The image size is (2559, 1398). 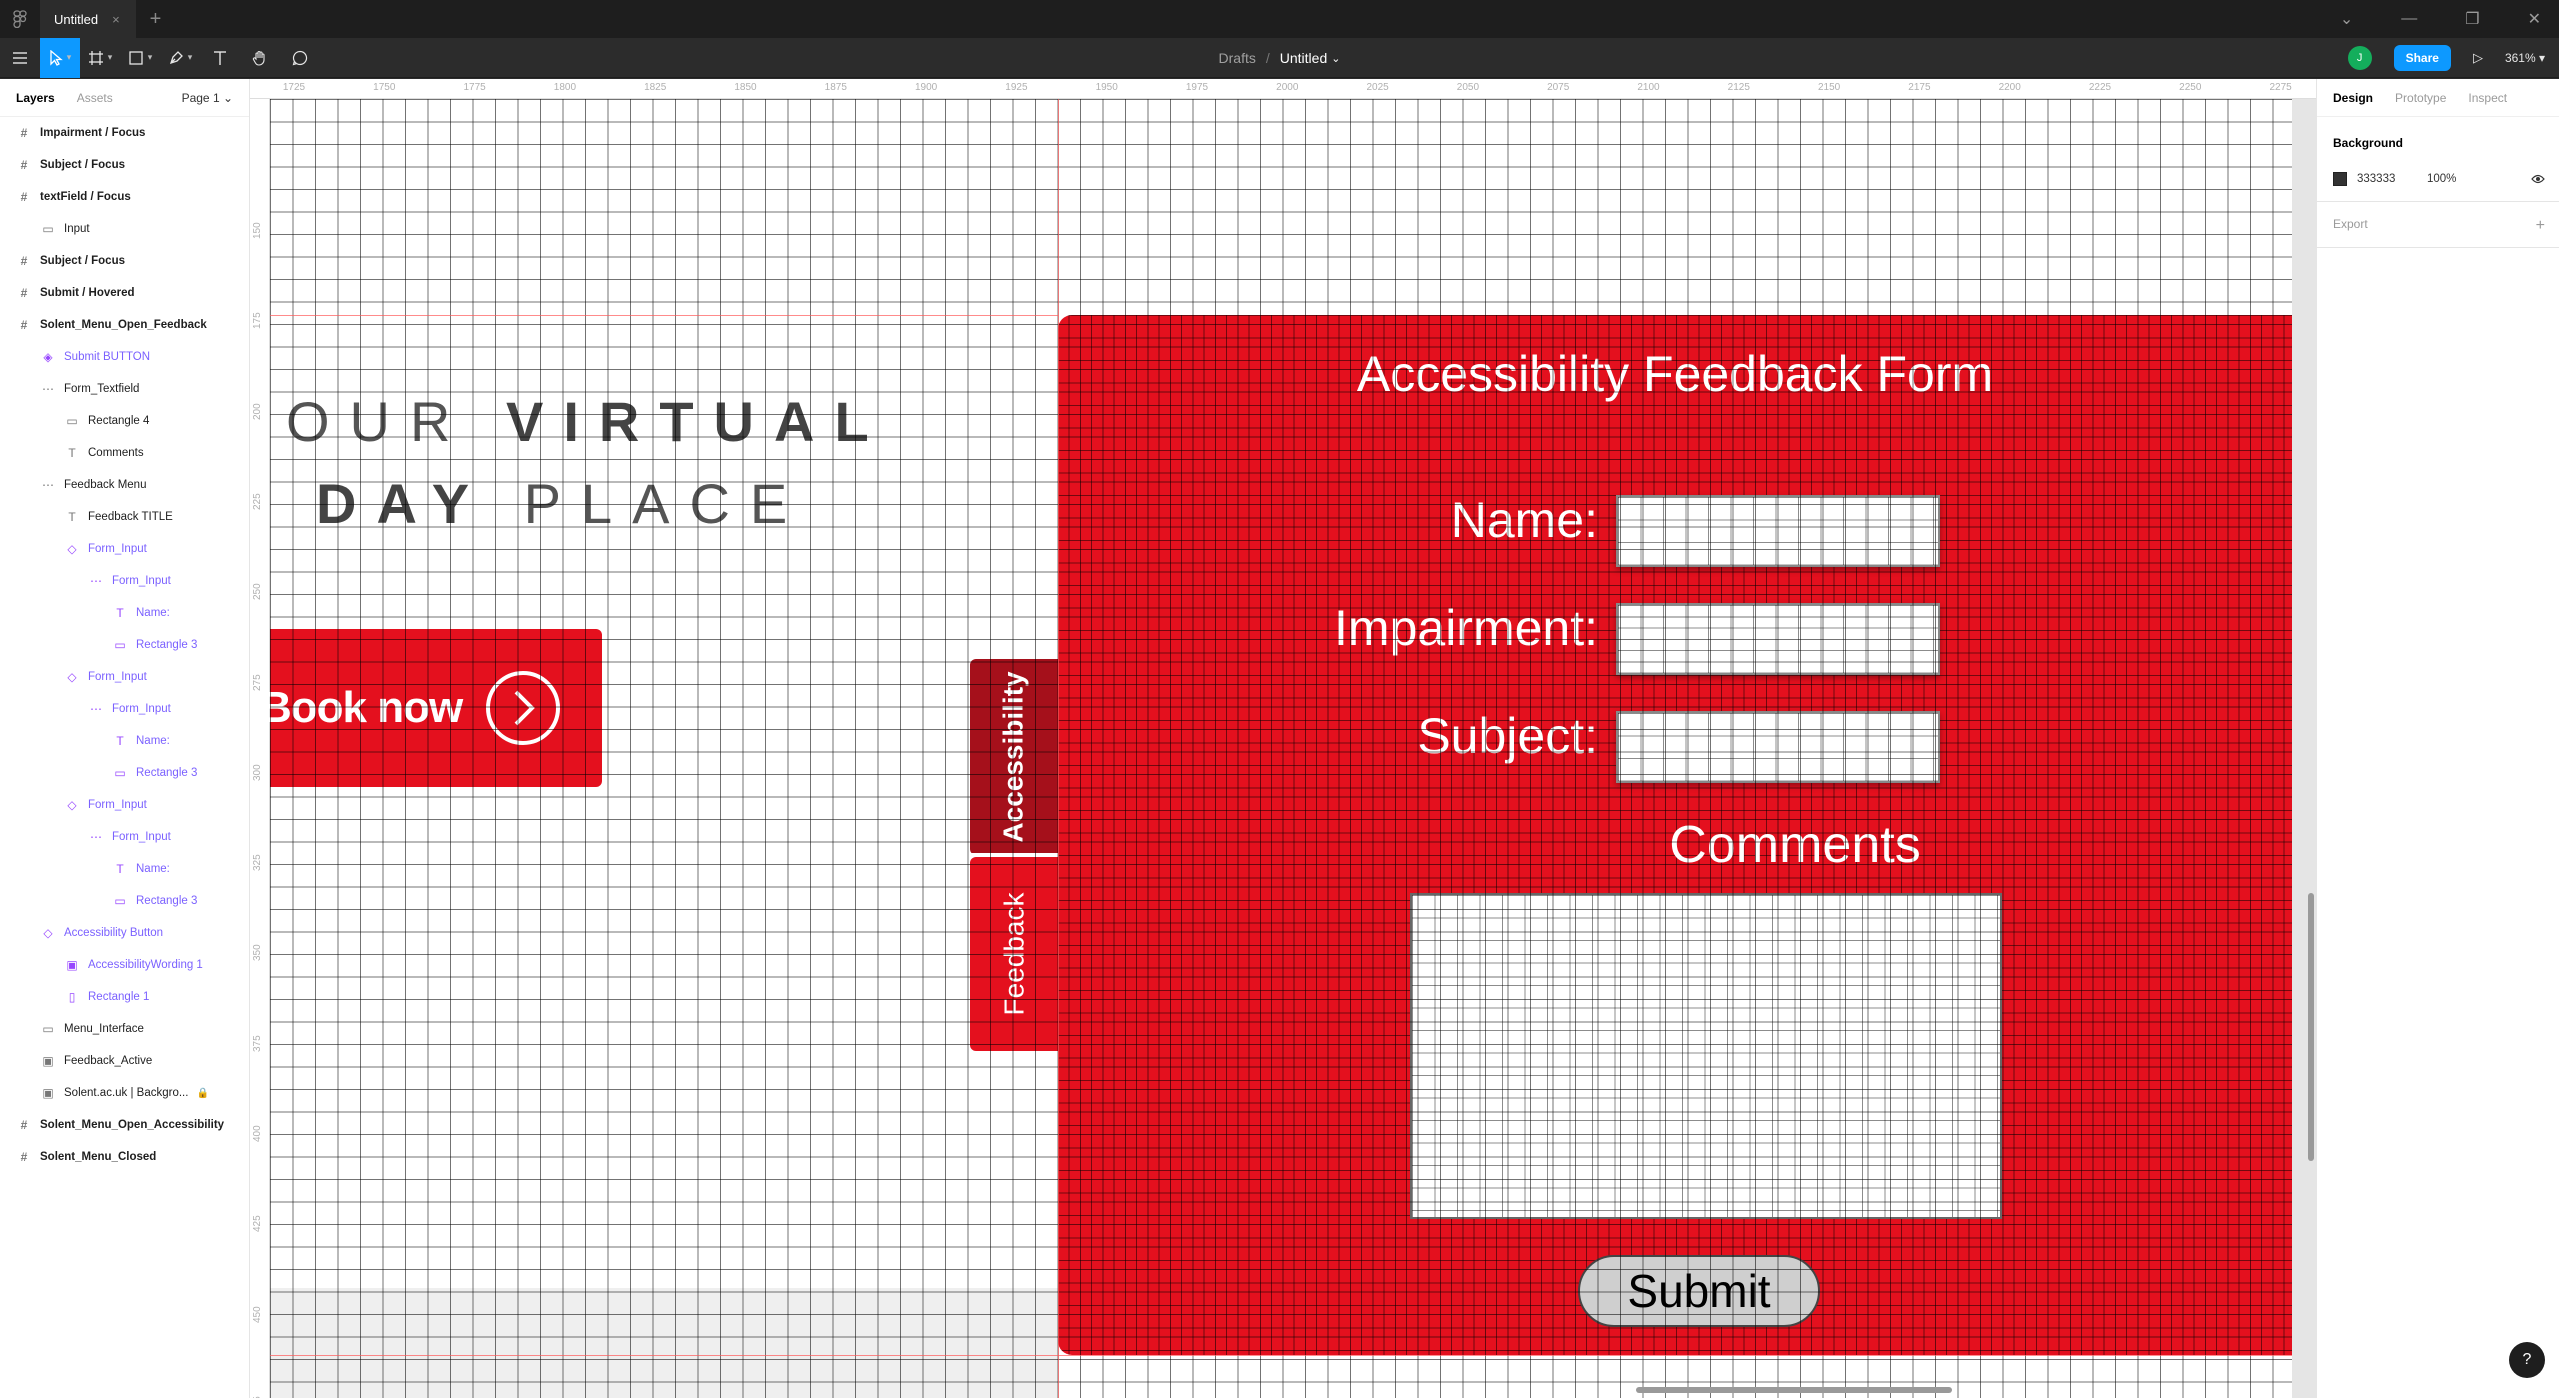 What do you see at coordinates (124, 1061) in the screenshot?
I see `layer-row: ▣ Feedback_Active` at bounding box center [124, 1061].